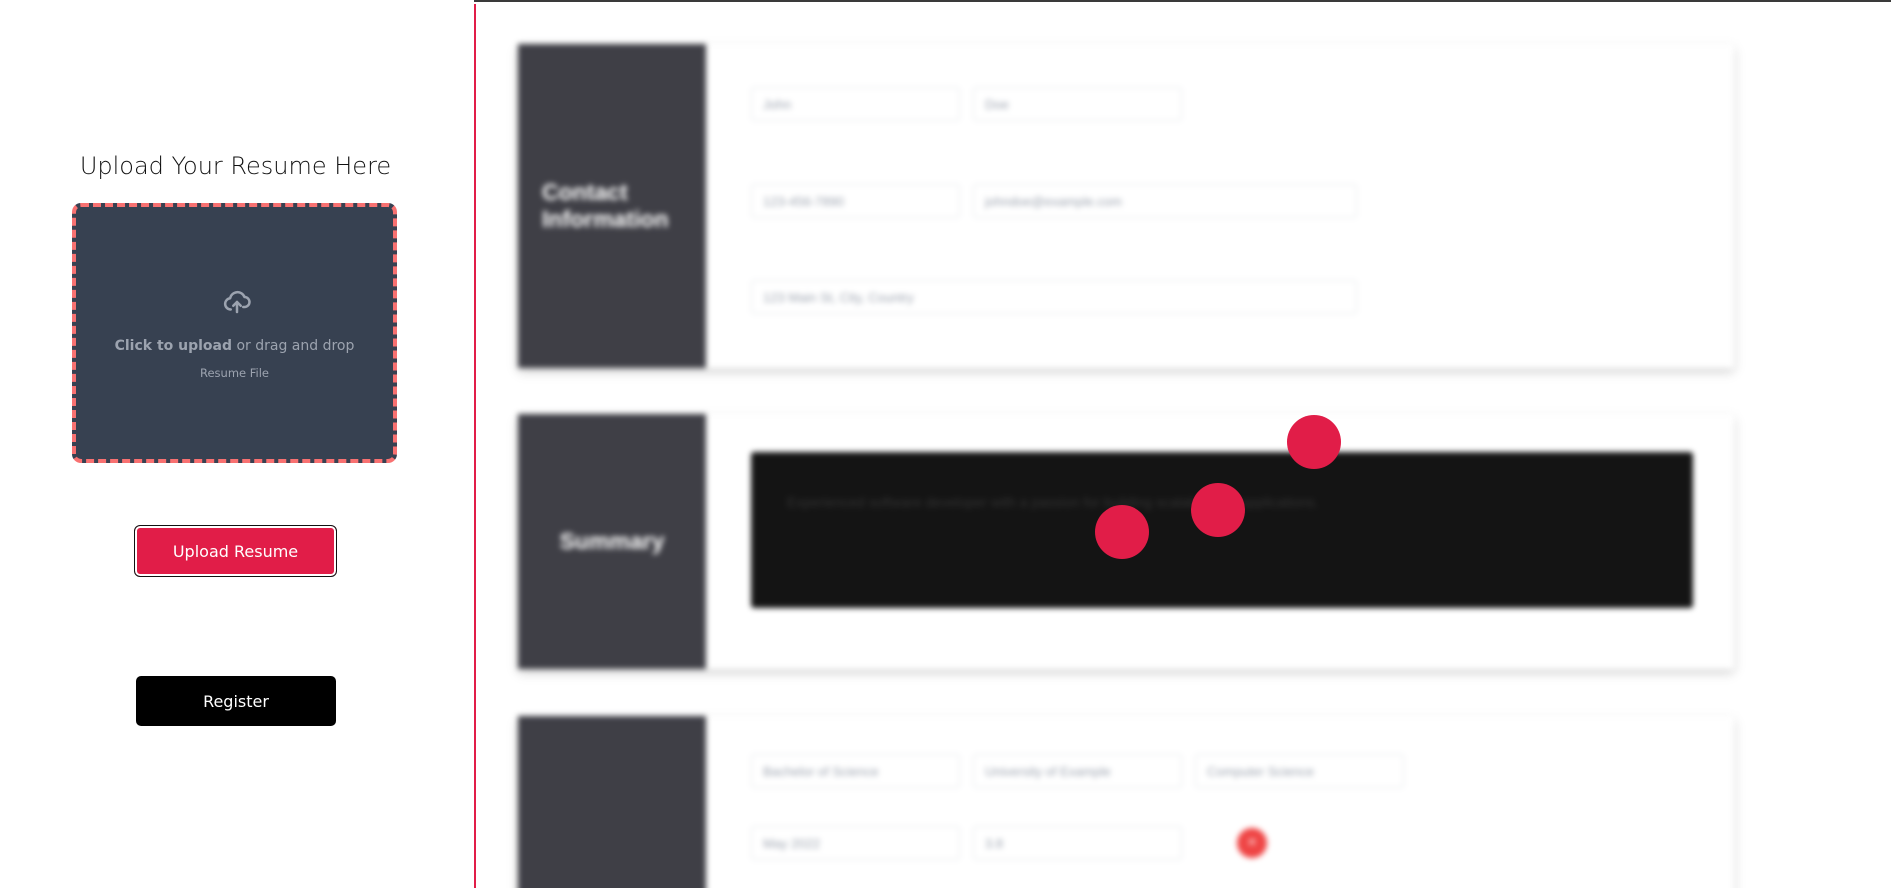 Image resolution: width=1891 pixels, height=888 pixels. What do you see at coordinates (235, 551) in the screenshot?
I see `upload-resume-button: Upload Resume` at bounding box center [235, 551].